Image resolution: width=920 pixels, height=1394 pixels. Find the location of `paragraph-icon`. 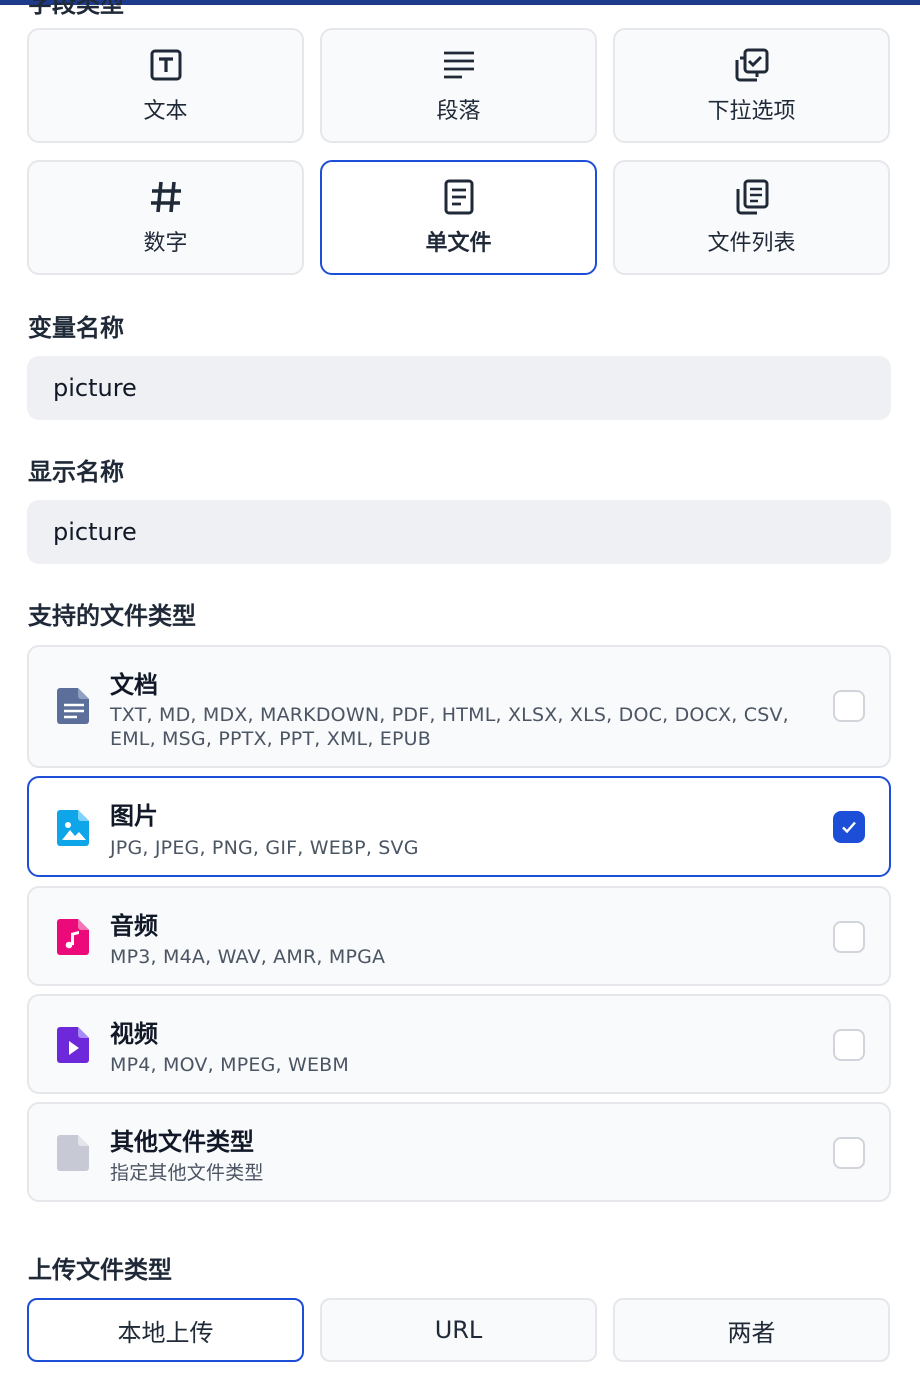

paragraph-icon is located at coordinates (459, 65).